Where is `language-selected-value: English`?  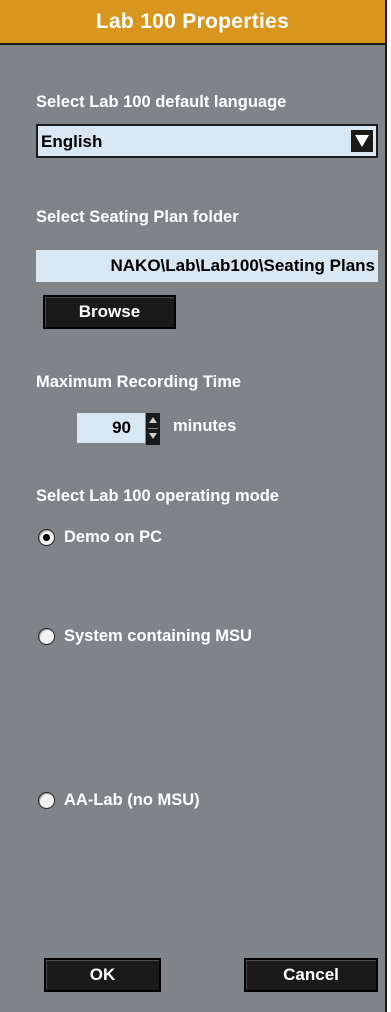
language-selected-value: English is located at coordinates (72, 141).